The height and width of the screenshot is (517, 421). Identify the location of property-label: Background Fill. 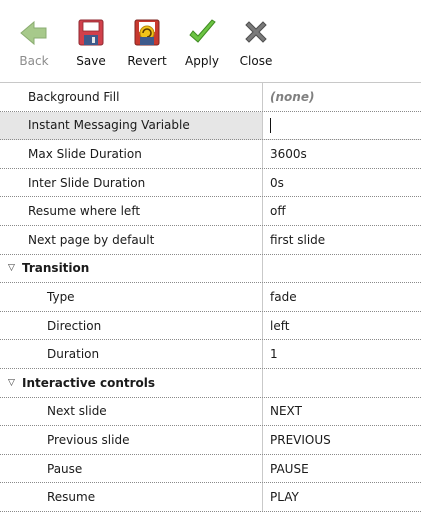
(131, 97).